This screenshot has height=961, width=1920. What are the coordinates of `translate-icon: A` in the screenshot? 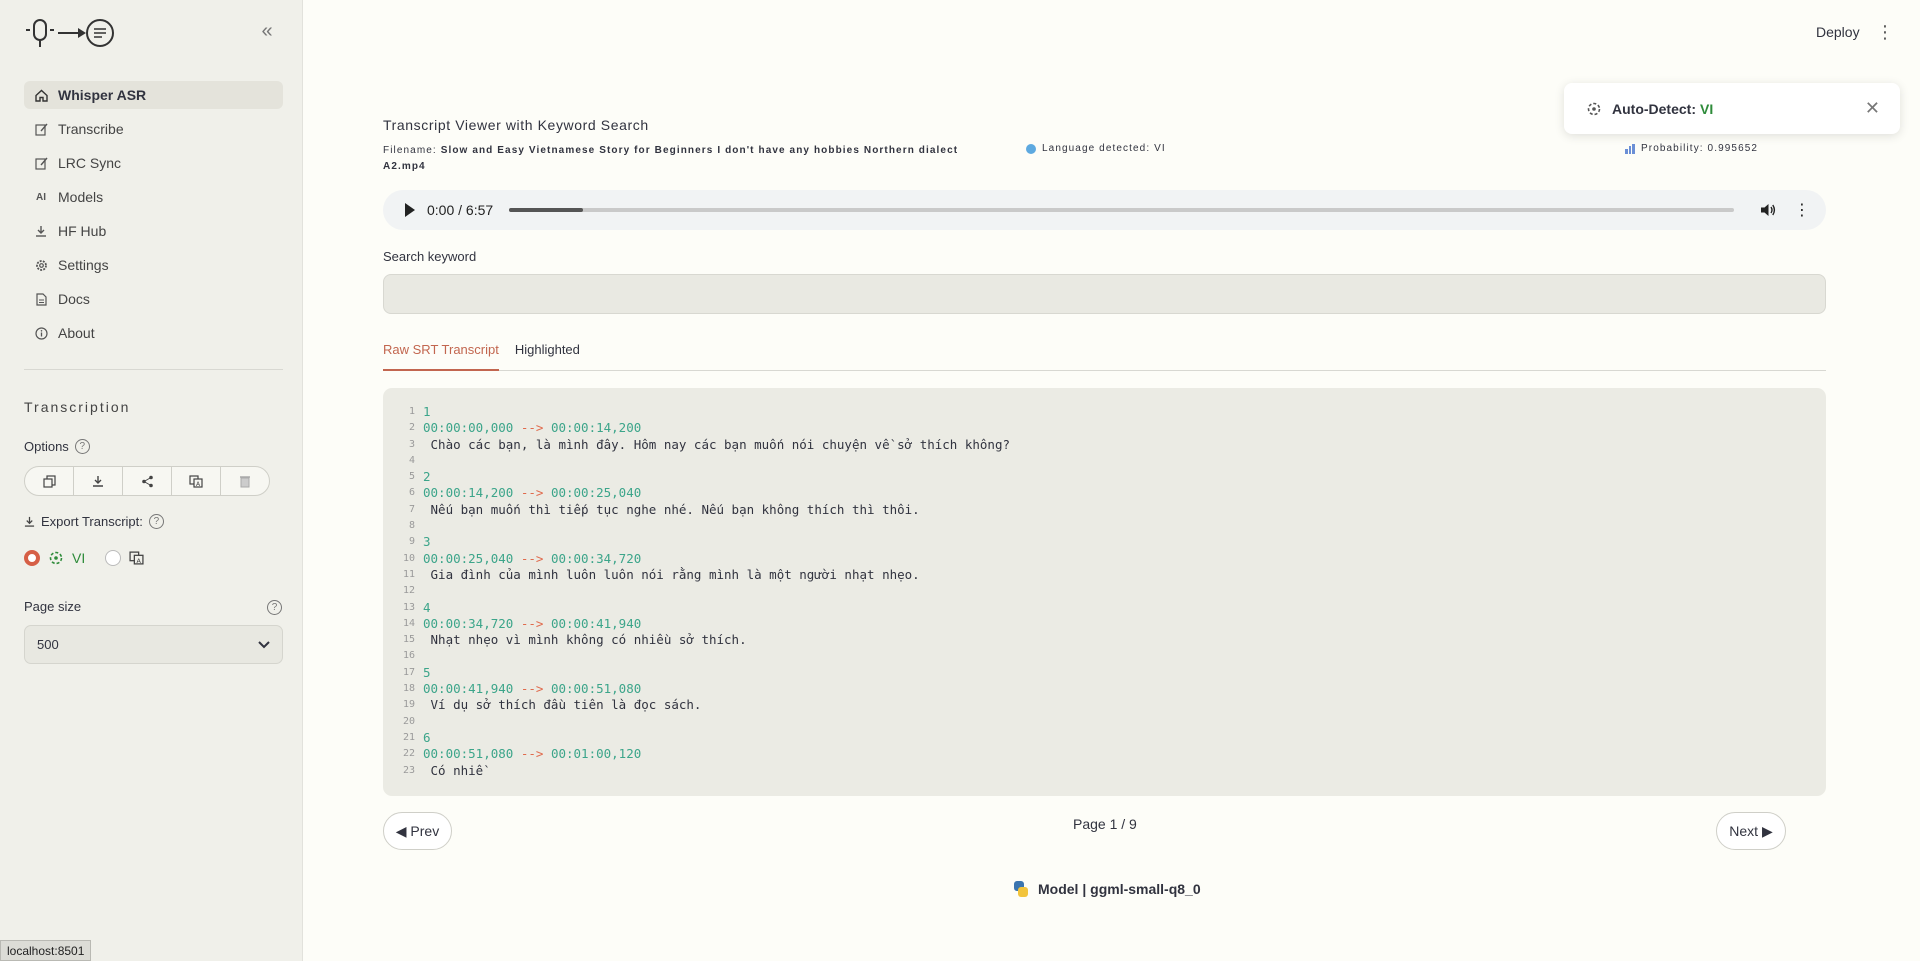 It's located at (136, 558).